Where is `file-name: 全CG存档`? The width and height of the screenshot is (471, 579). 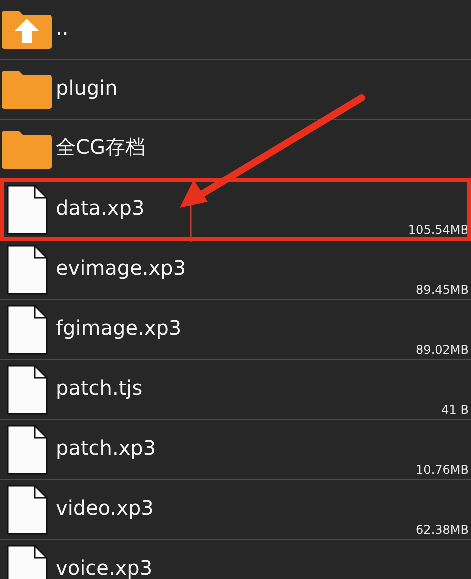 file-name: 全CG存档 is located at coordinates (101, 147).